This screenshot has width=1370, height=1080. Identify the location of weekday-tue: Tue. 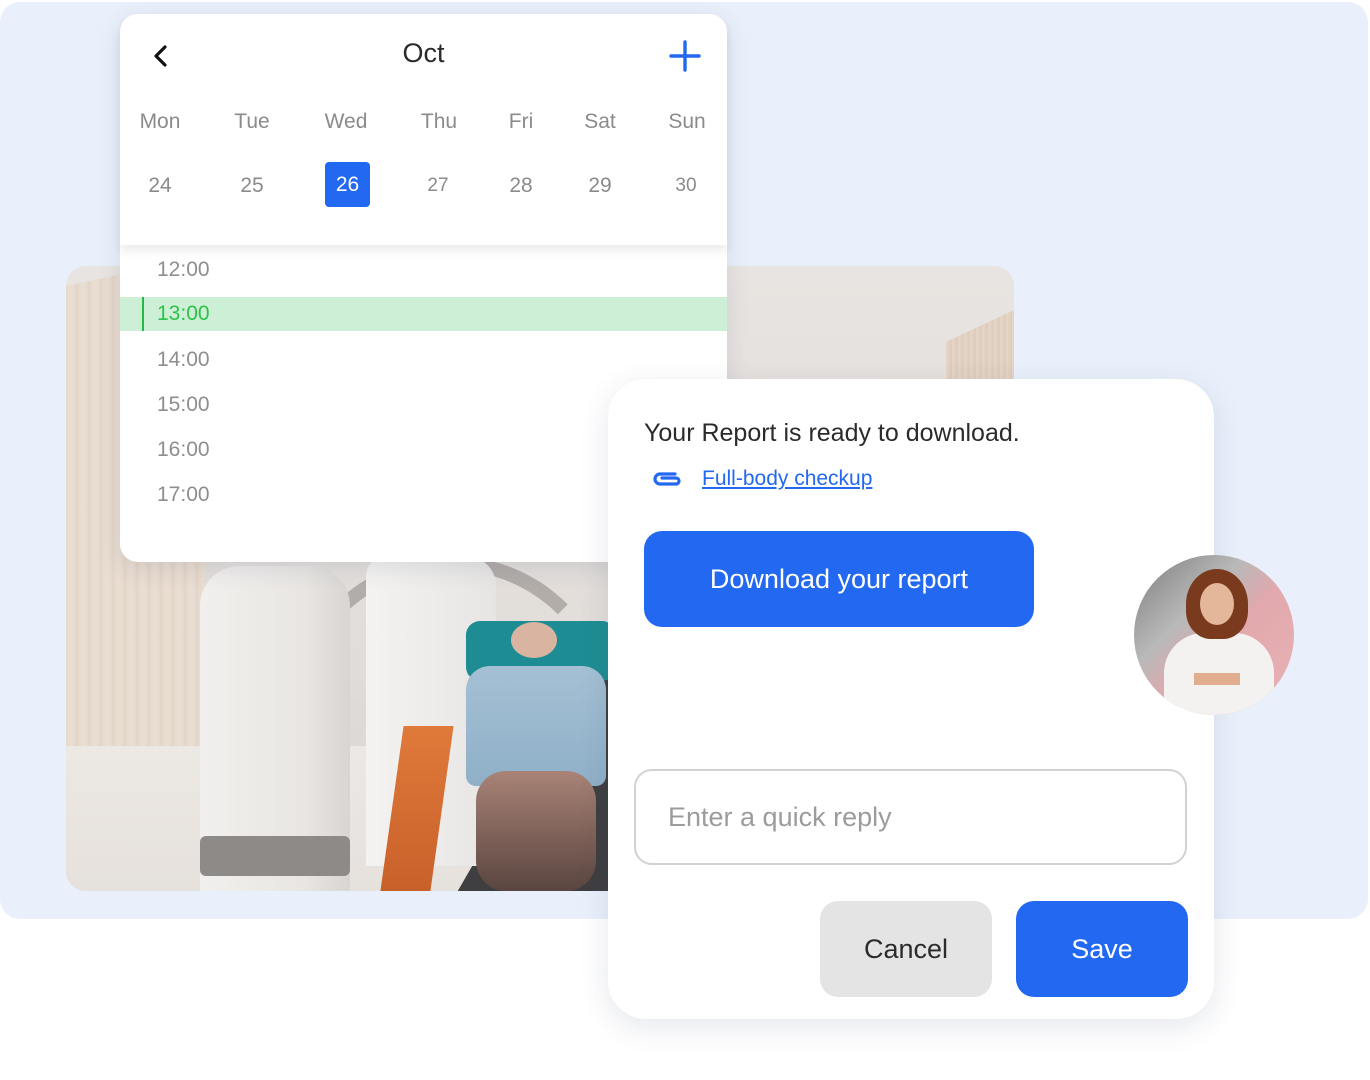
(252, 121).